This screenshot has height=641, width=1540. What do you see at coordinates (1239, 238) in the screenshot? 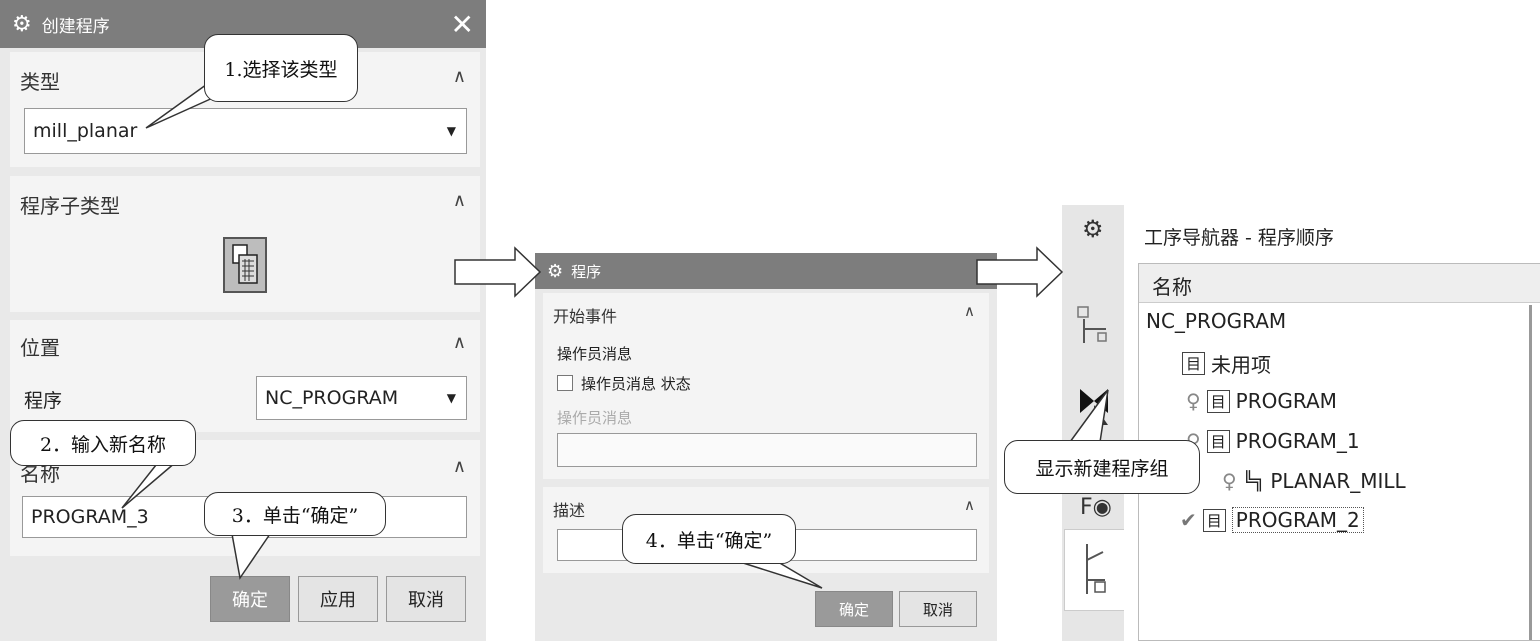
I see `navigator-title: 工序导航器 - 程序顺序` at bounding box center [1239, 238].